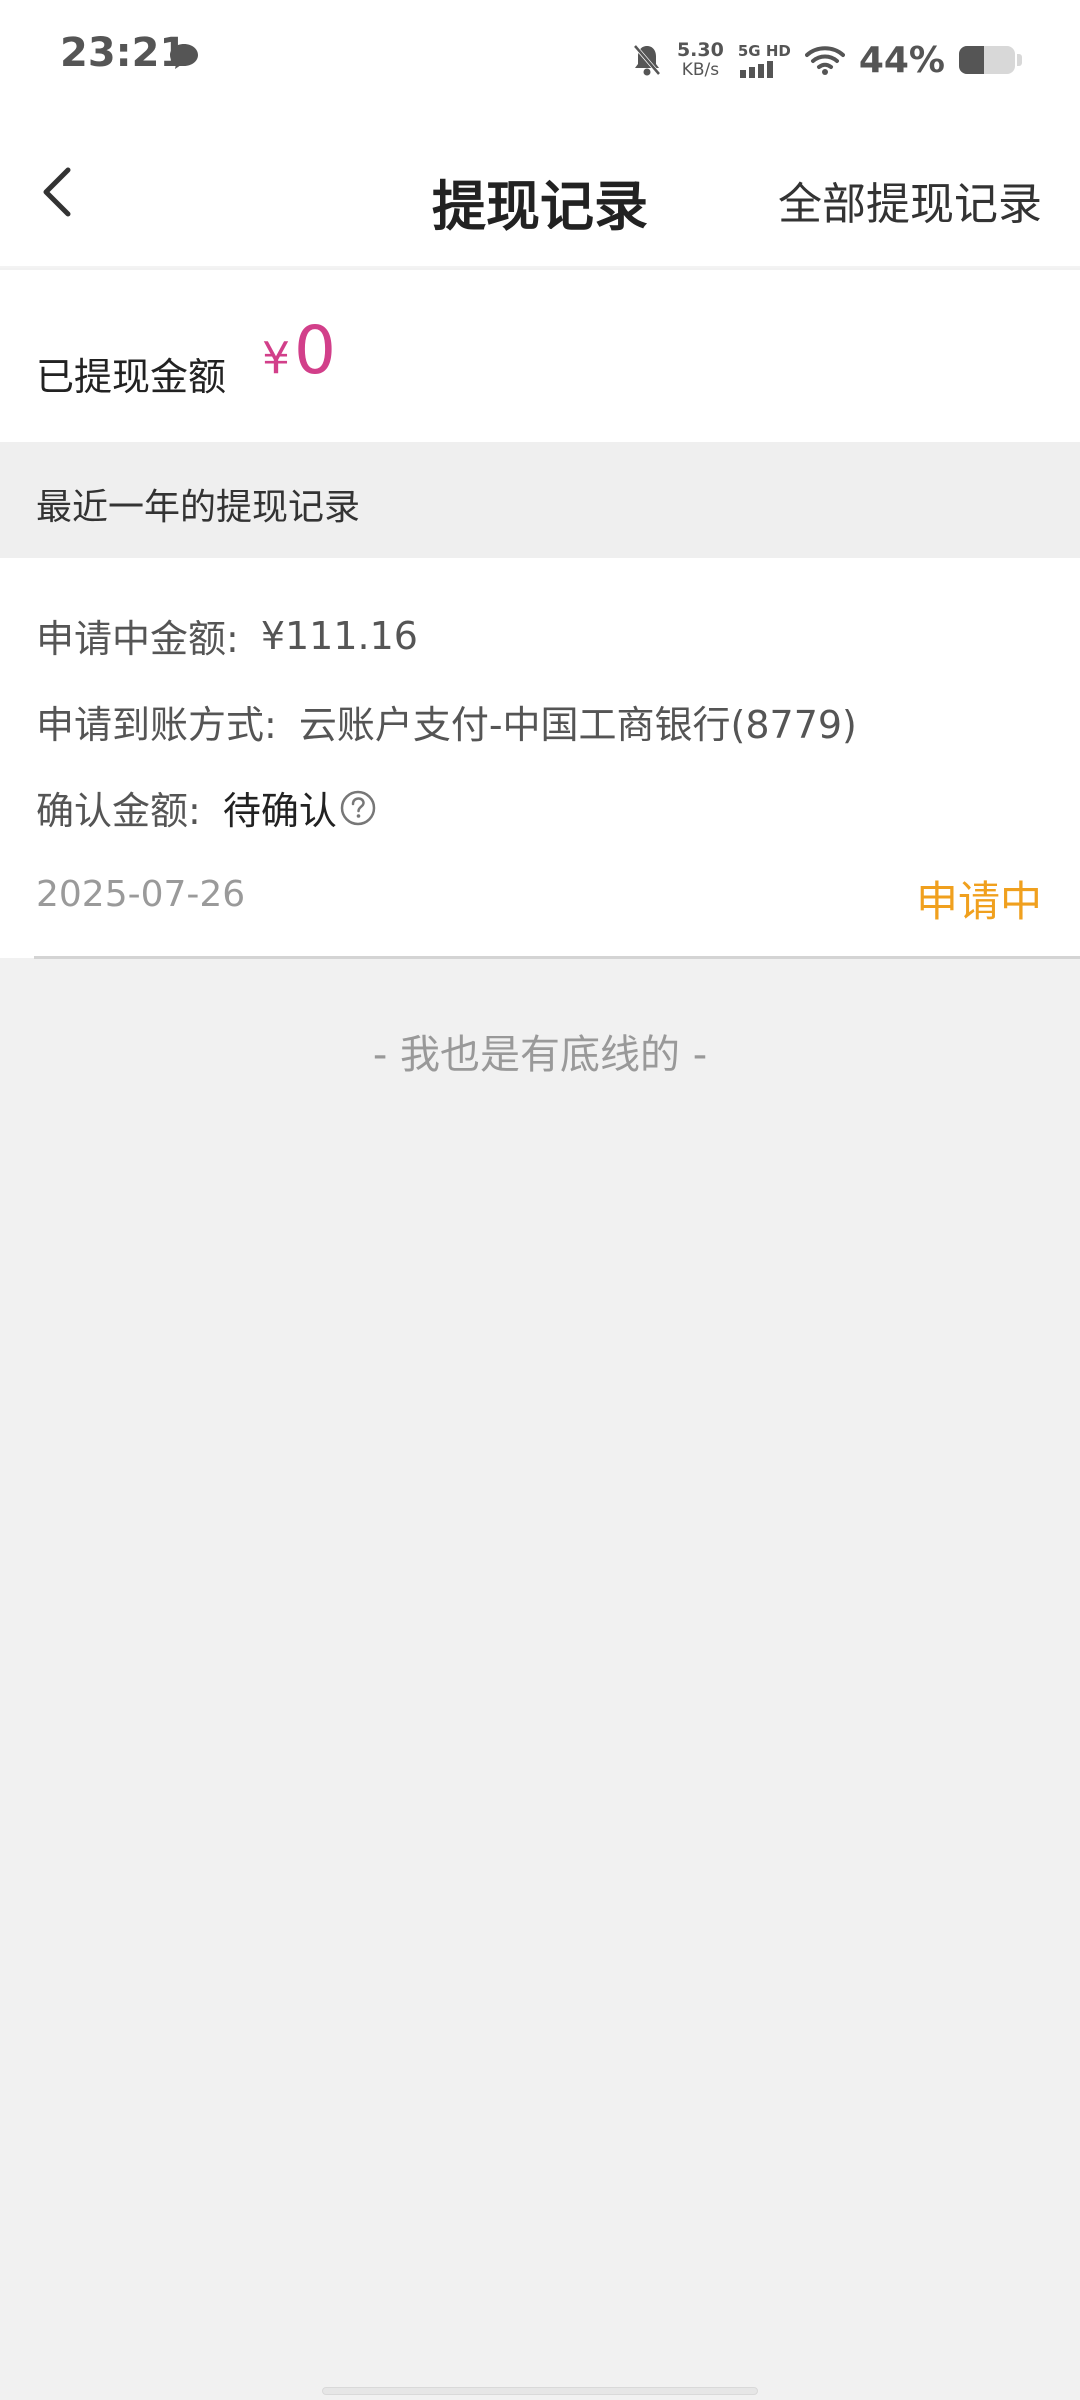  I want to click on record-divider, so click(557, 957).